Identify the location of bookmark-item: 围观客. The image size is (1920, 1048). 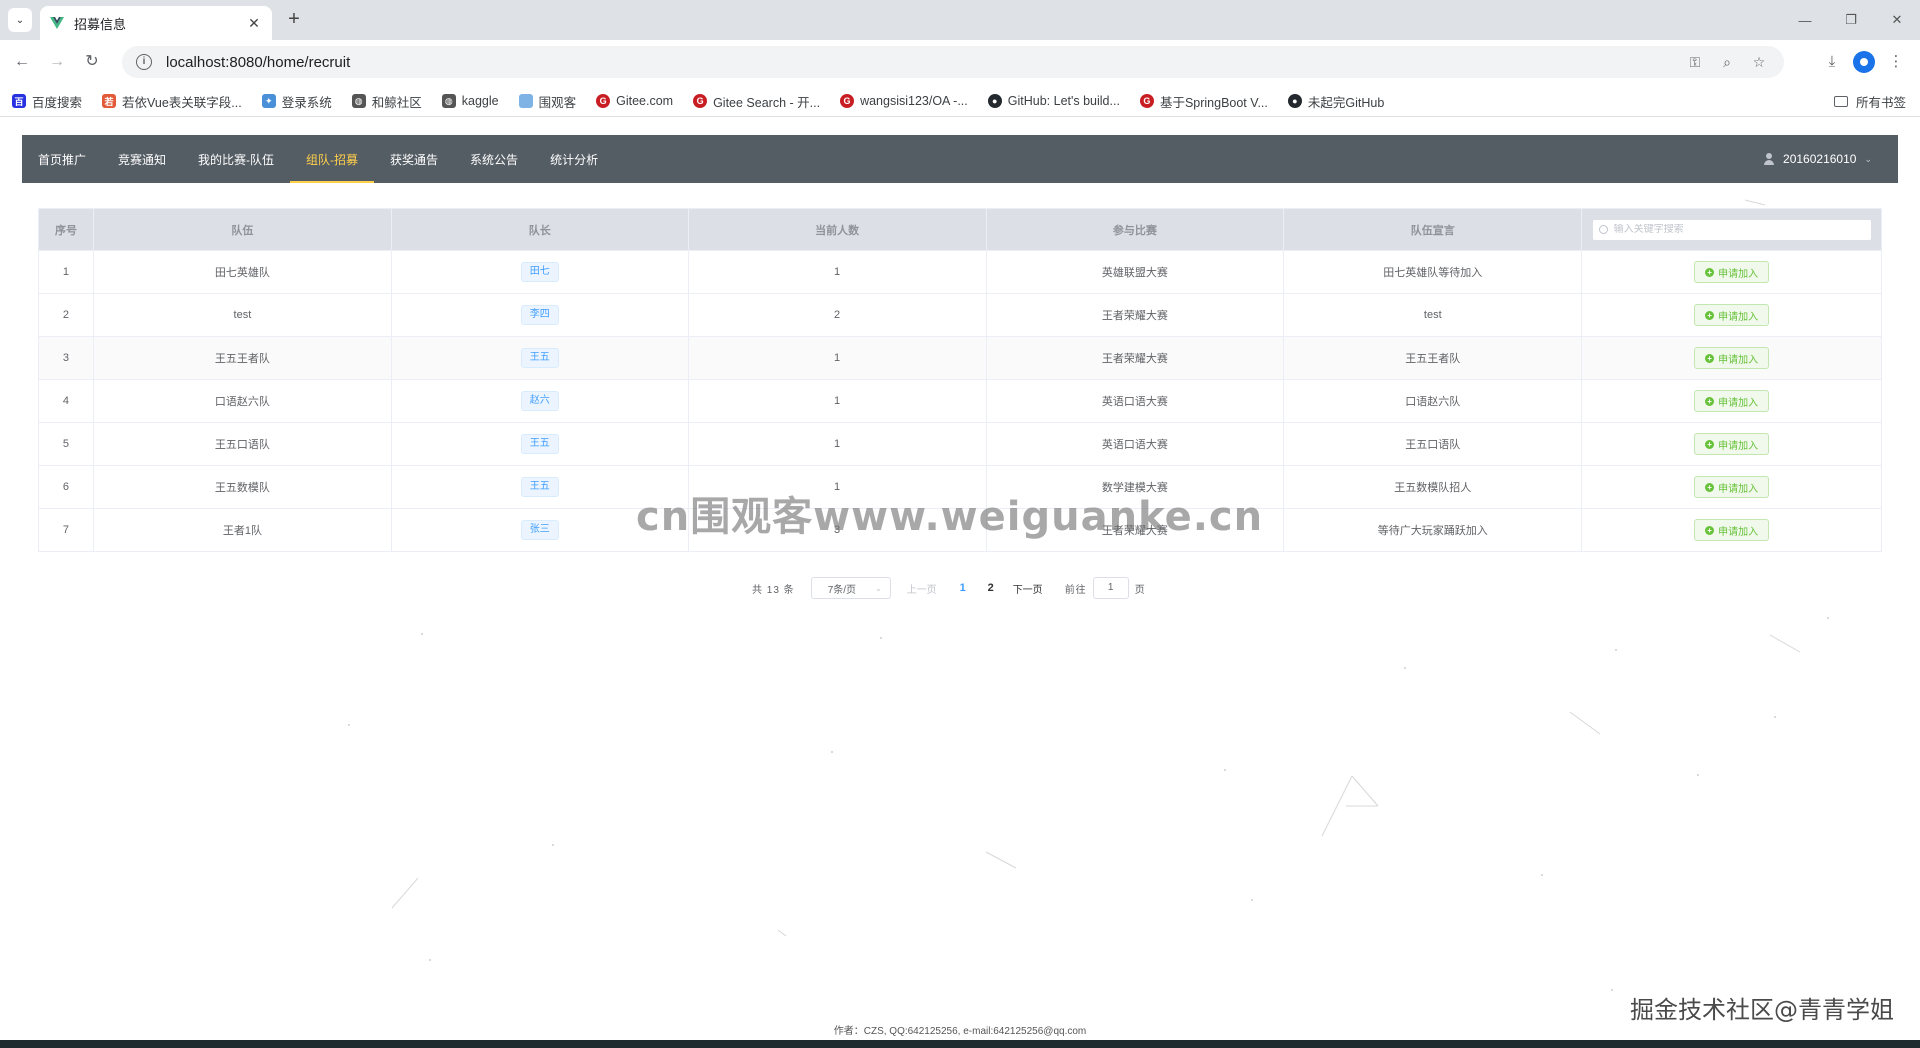
(547, 101).